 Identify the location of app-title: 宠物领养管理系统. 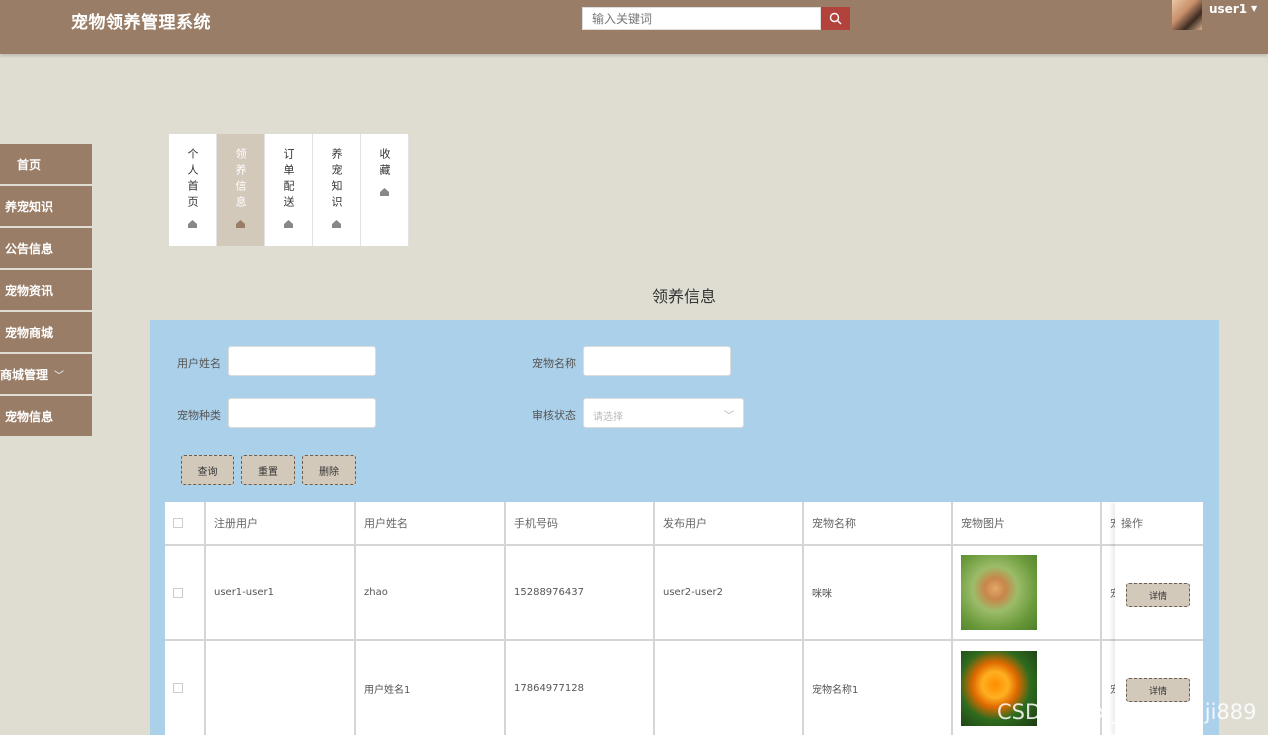
(141, 23).